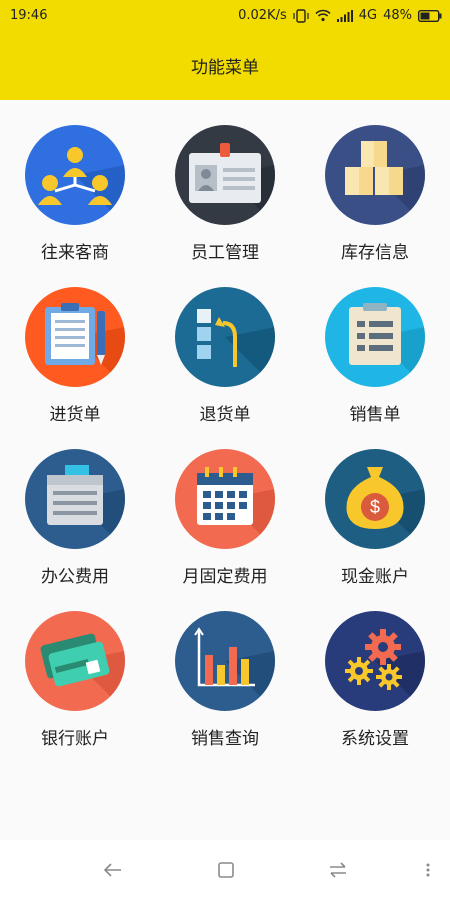 The image size is (450, 900). I want to click on signal-icon, so click(344, 15).